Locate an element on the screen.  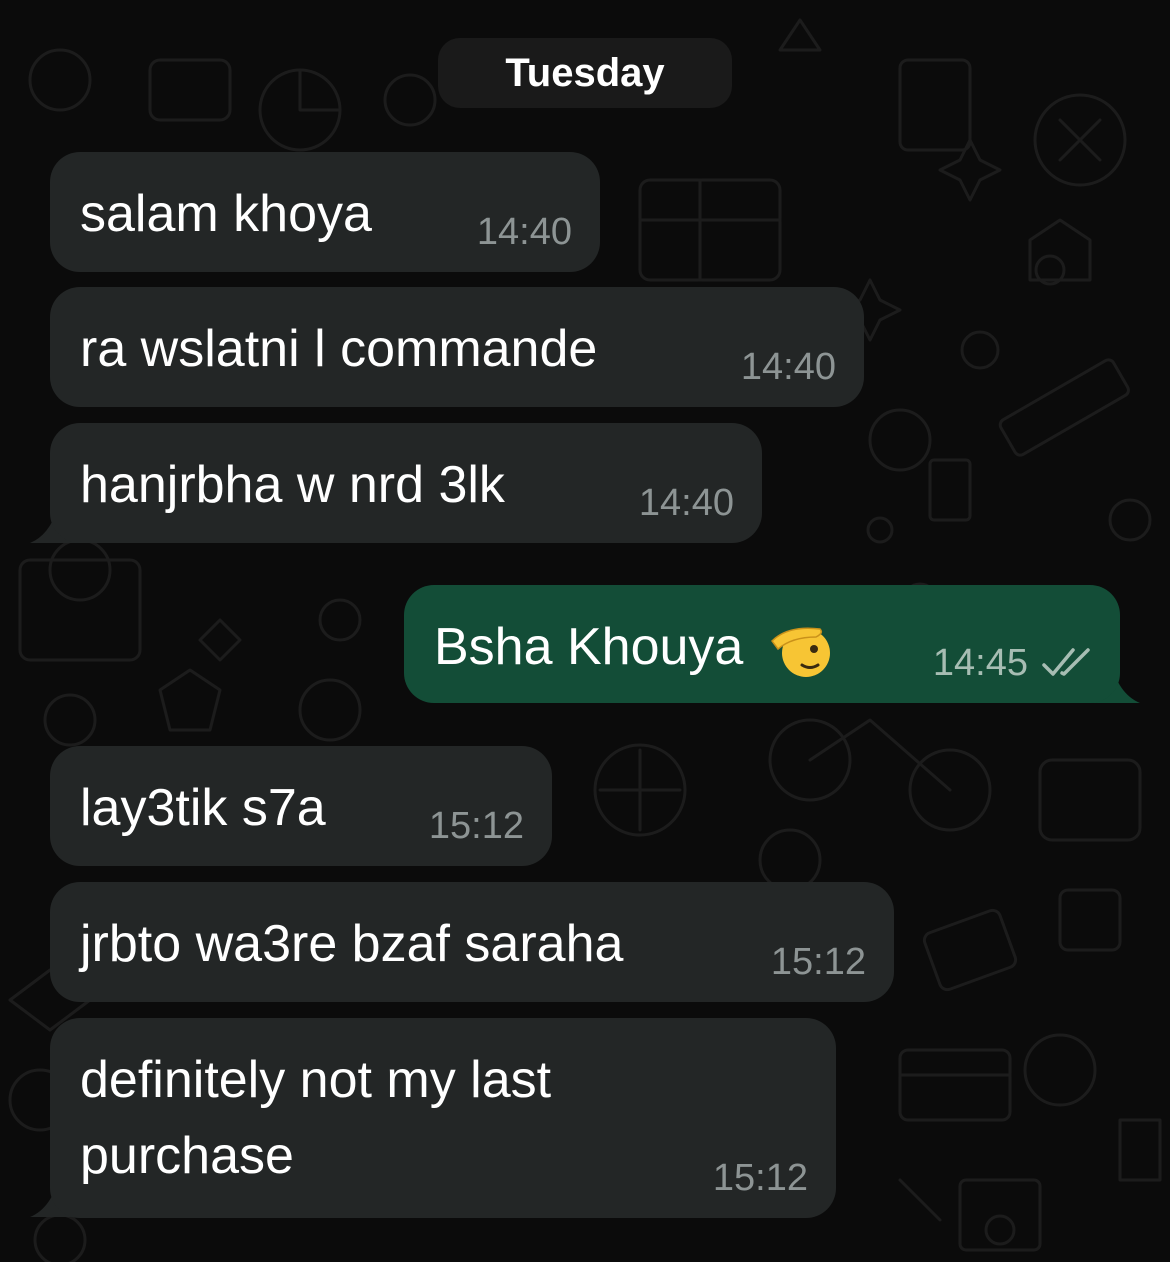
incoming-message: definitely not my last purchase 15:12 is located at coordinates (443, 1118).